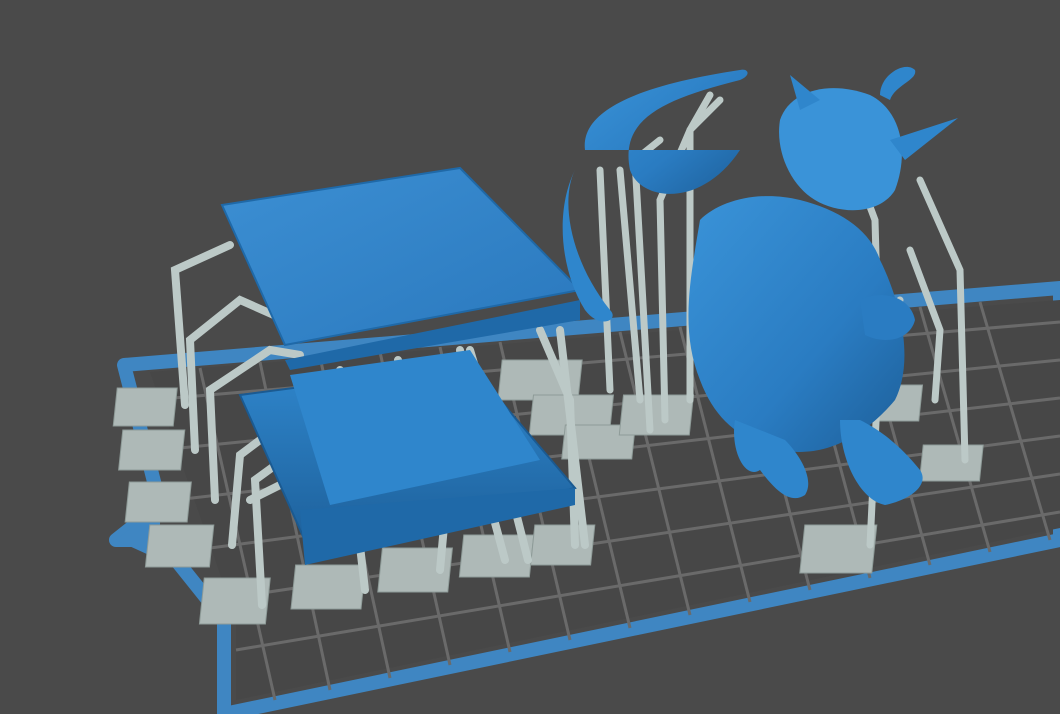 The image size is (1060, 714). I want to click on gargoyle-head, so click(840, 149).